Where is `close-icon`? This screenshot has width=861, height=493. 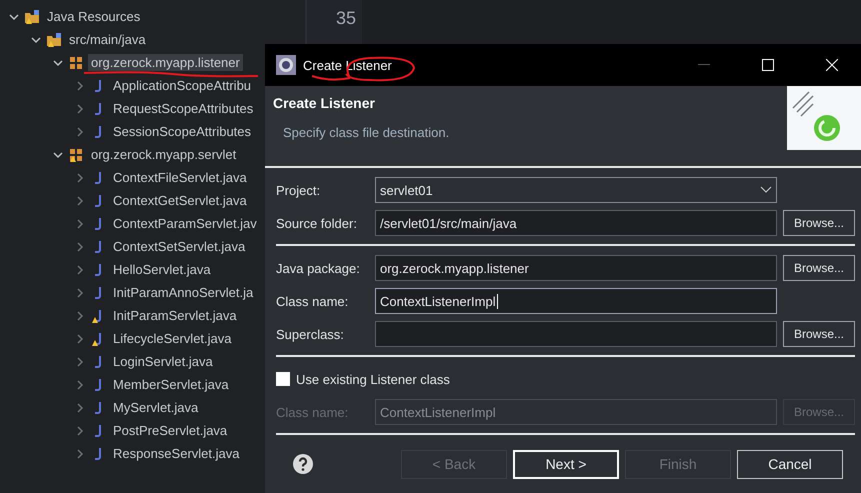
close-icon is located at coordinates (832, 65).